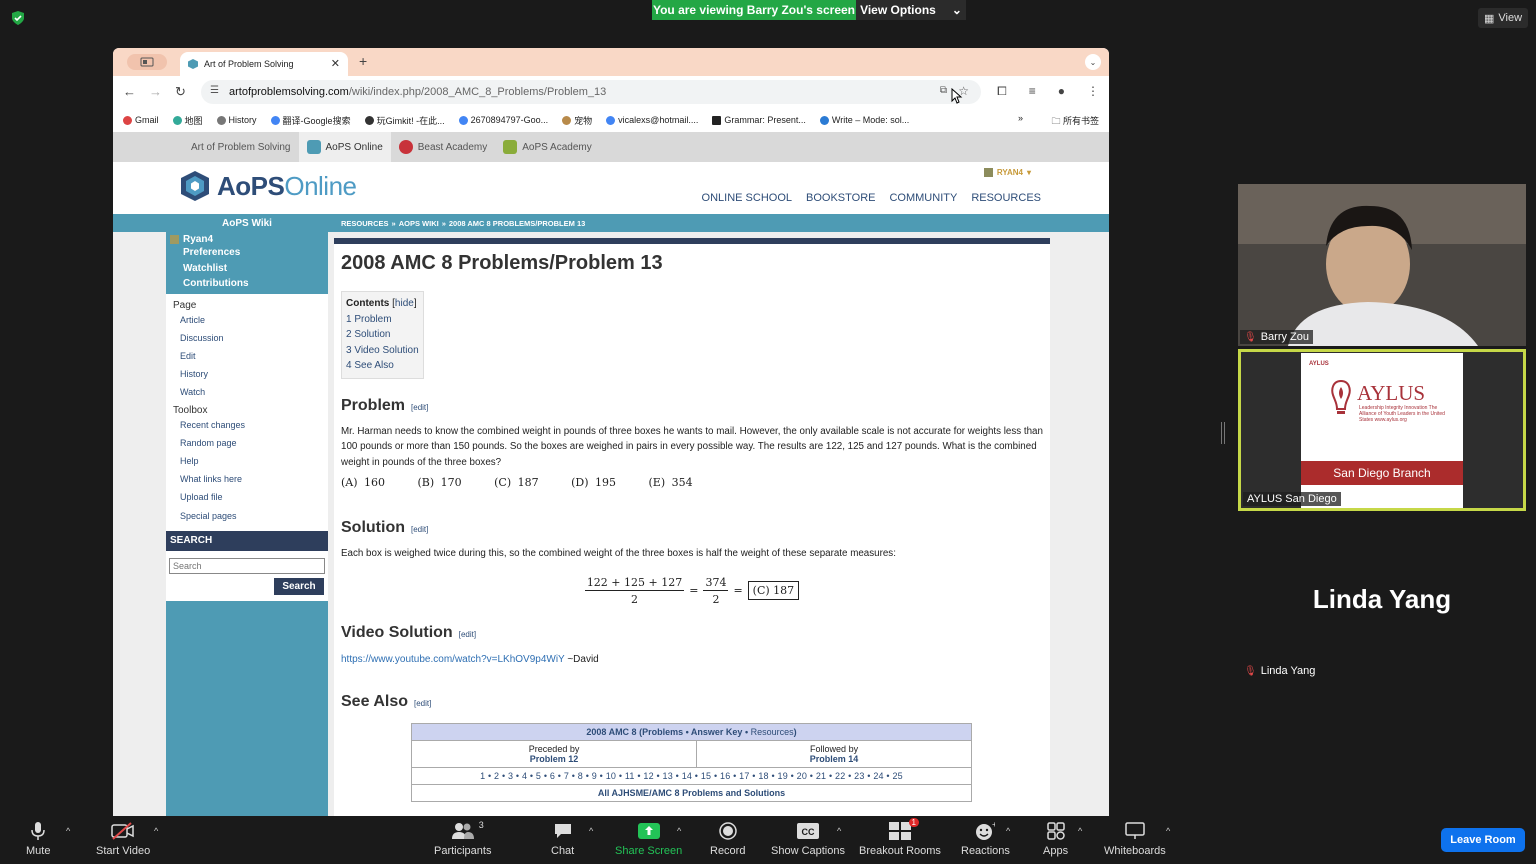  I want to click on sidebar-item-edit: Edit, so click(250, 356).